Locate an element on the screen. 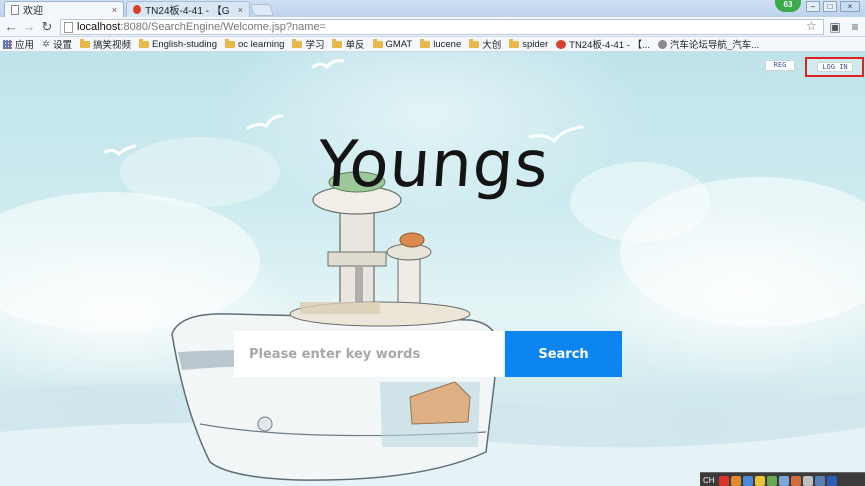  bookmark-apps: 应用 is located at coordinates (18, 44).